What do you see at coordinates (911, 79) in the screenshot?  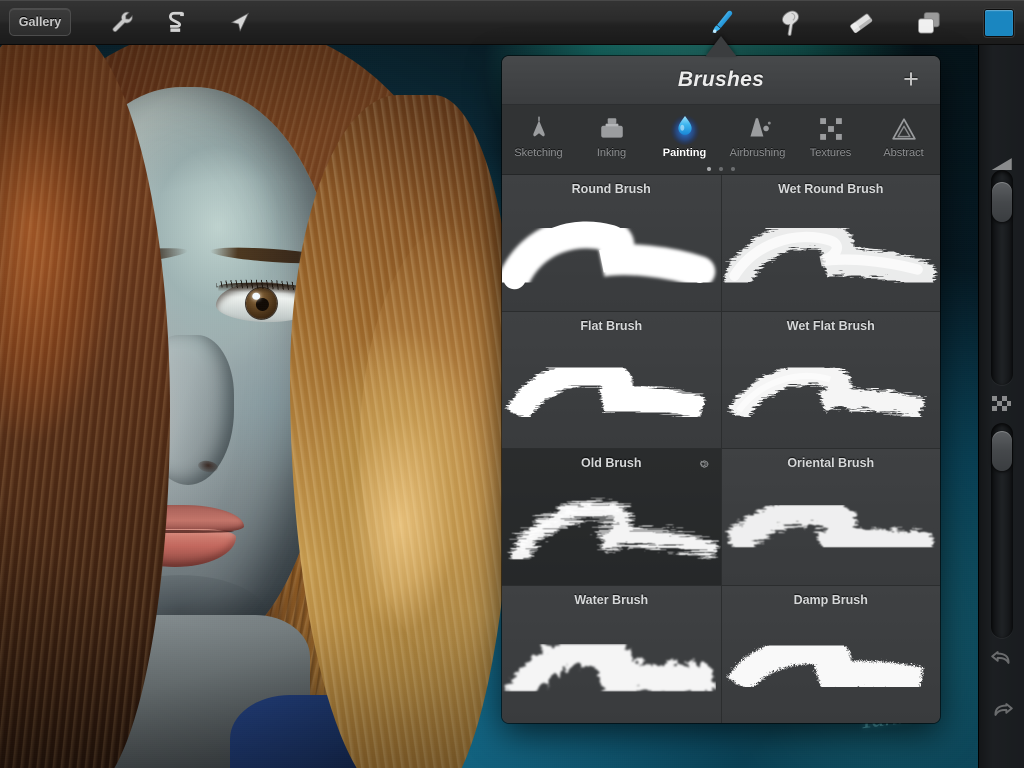 I see `add-brush-button: +` at bounding box center [911, 79].